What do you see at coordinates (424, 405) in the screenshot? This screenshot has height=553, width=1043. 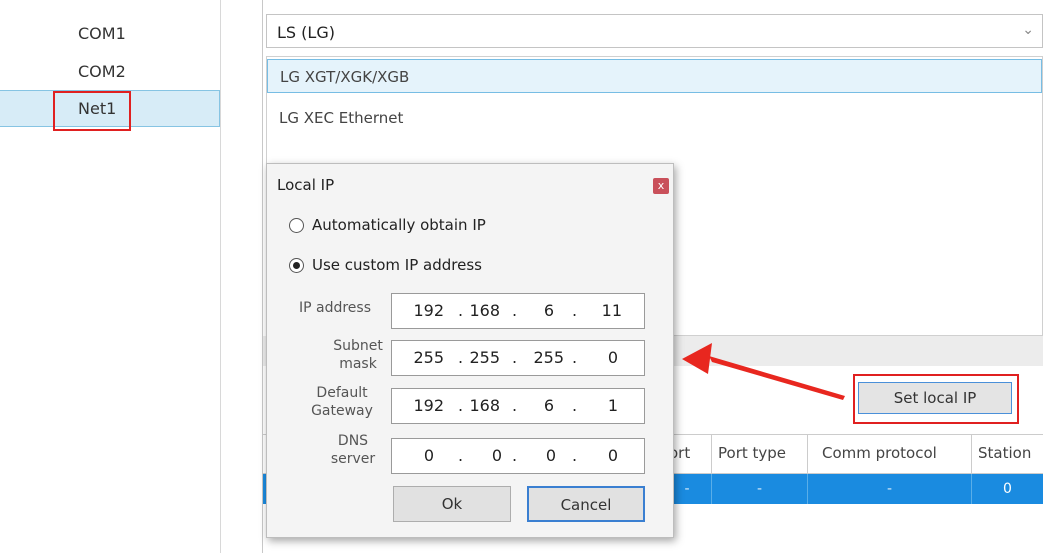 I see `gw-octet-1: 192` at bounding box center [424, 405].